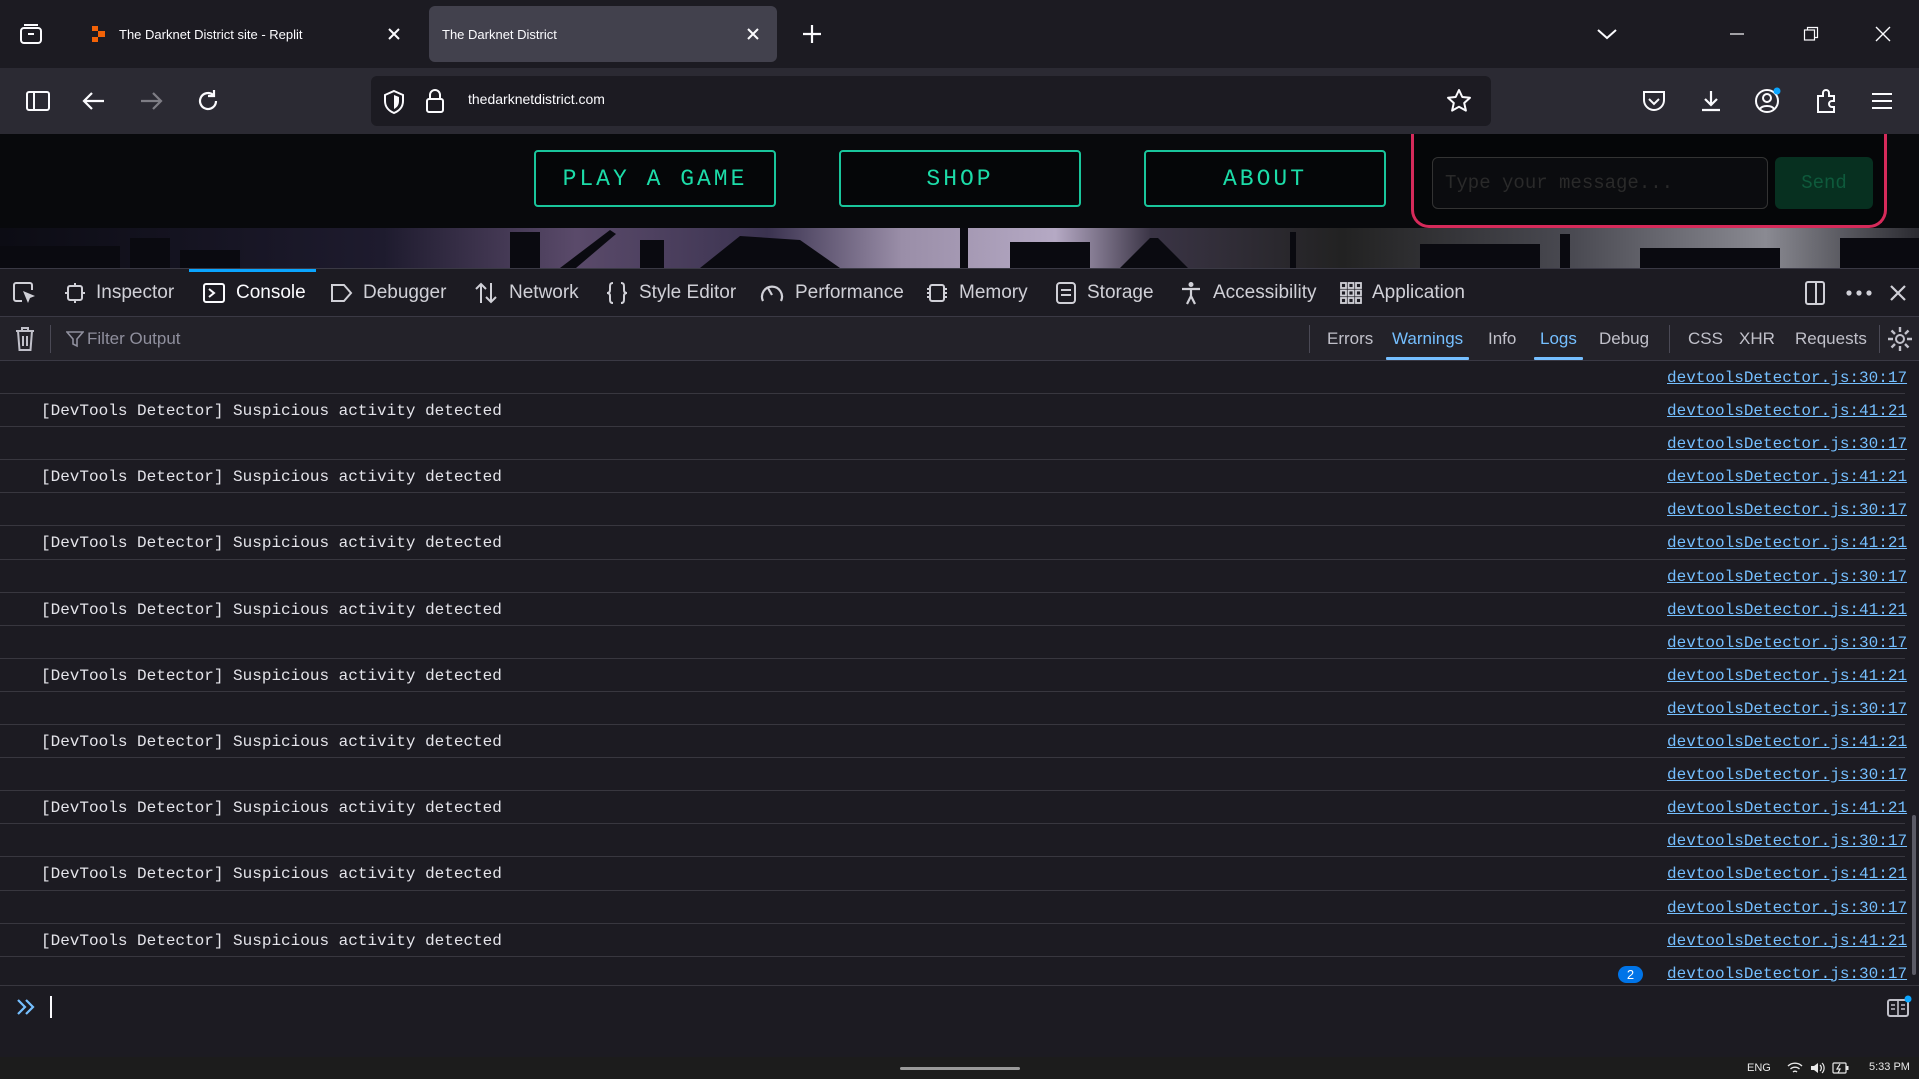  Describe the element at coordinates (135, 292) in the screenshot. I see `tab-label: Inspector` at that location.